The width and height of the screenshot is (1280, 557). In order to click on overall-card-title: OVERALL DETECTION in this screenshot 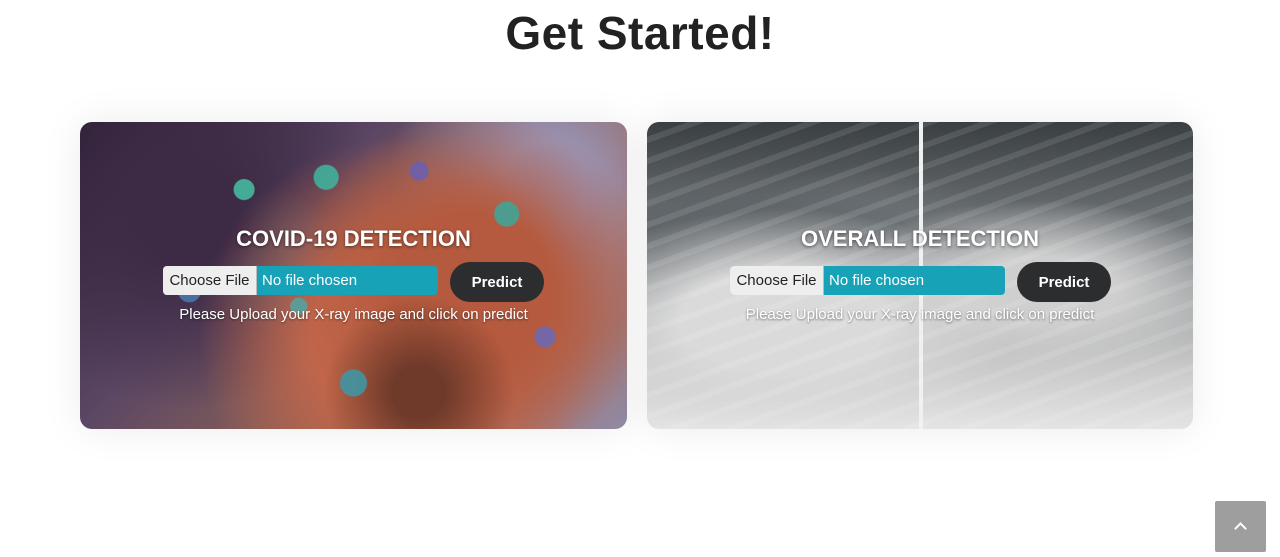, I will do `click(920, 238)`.